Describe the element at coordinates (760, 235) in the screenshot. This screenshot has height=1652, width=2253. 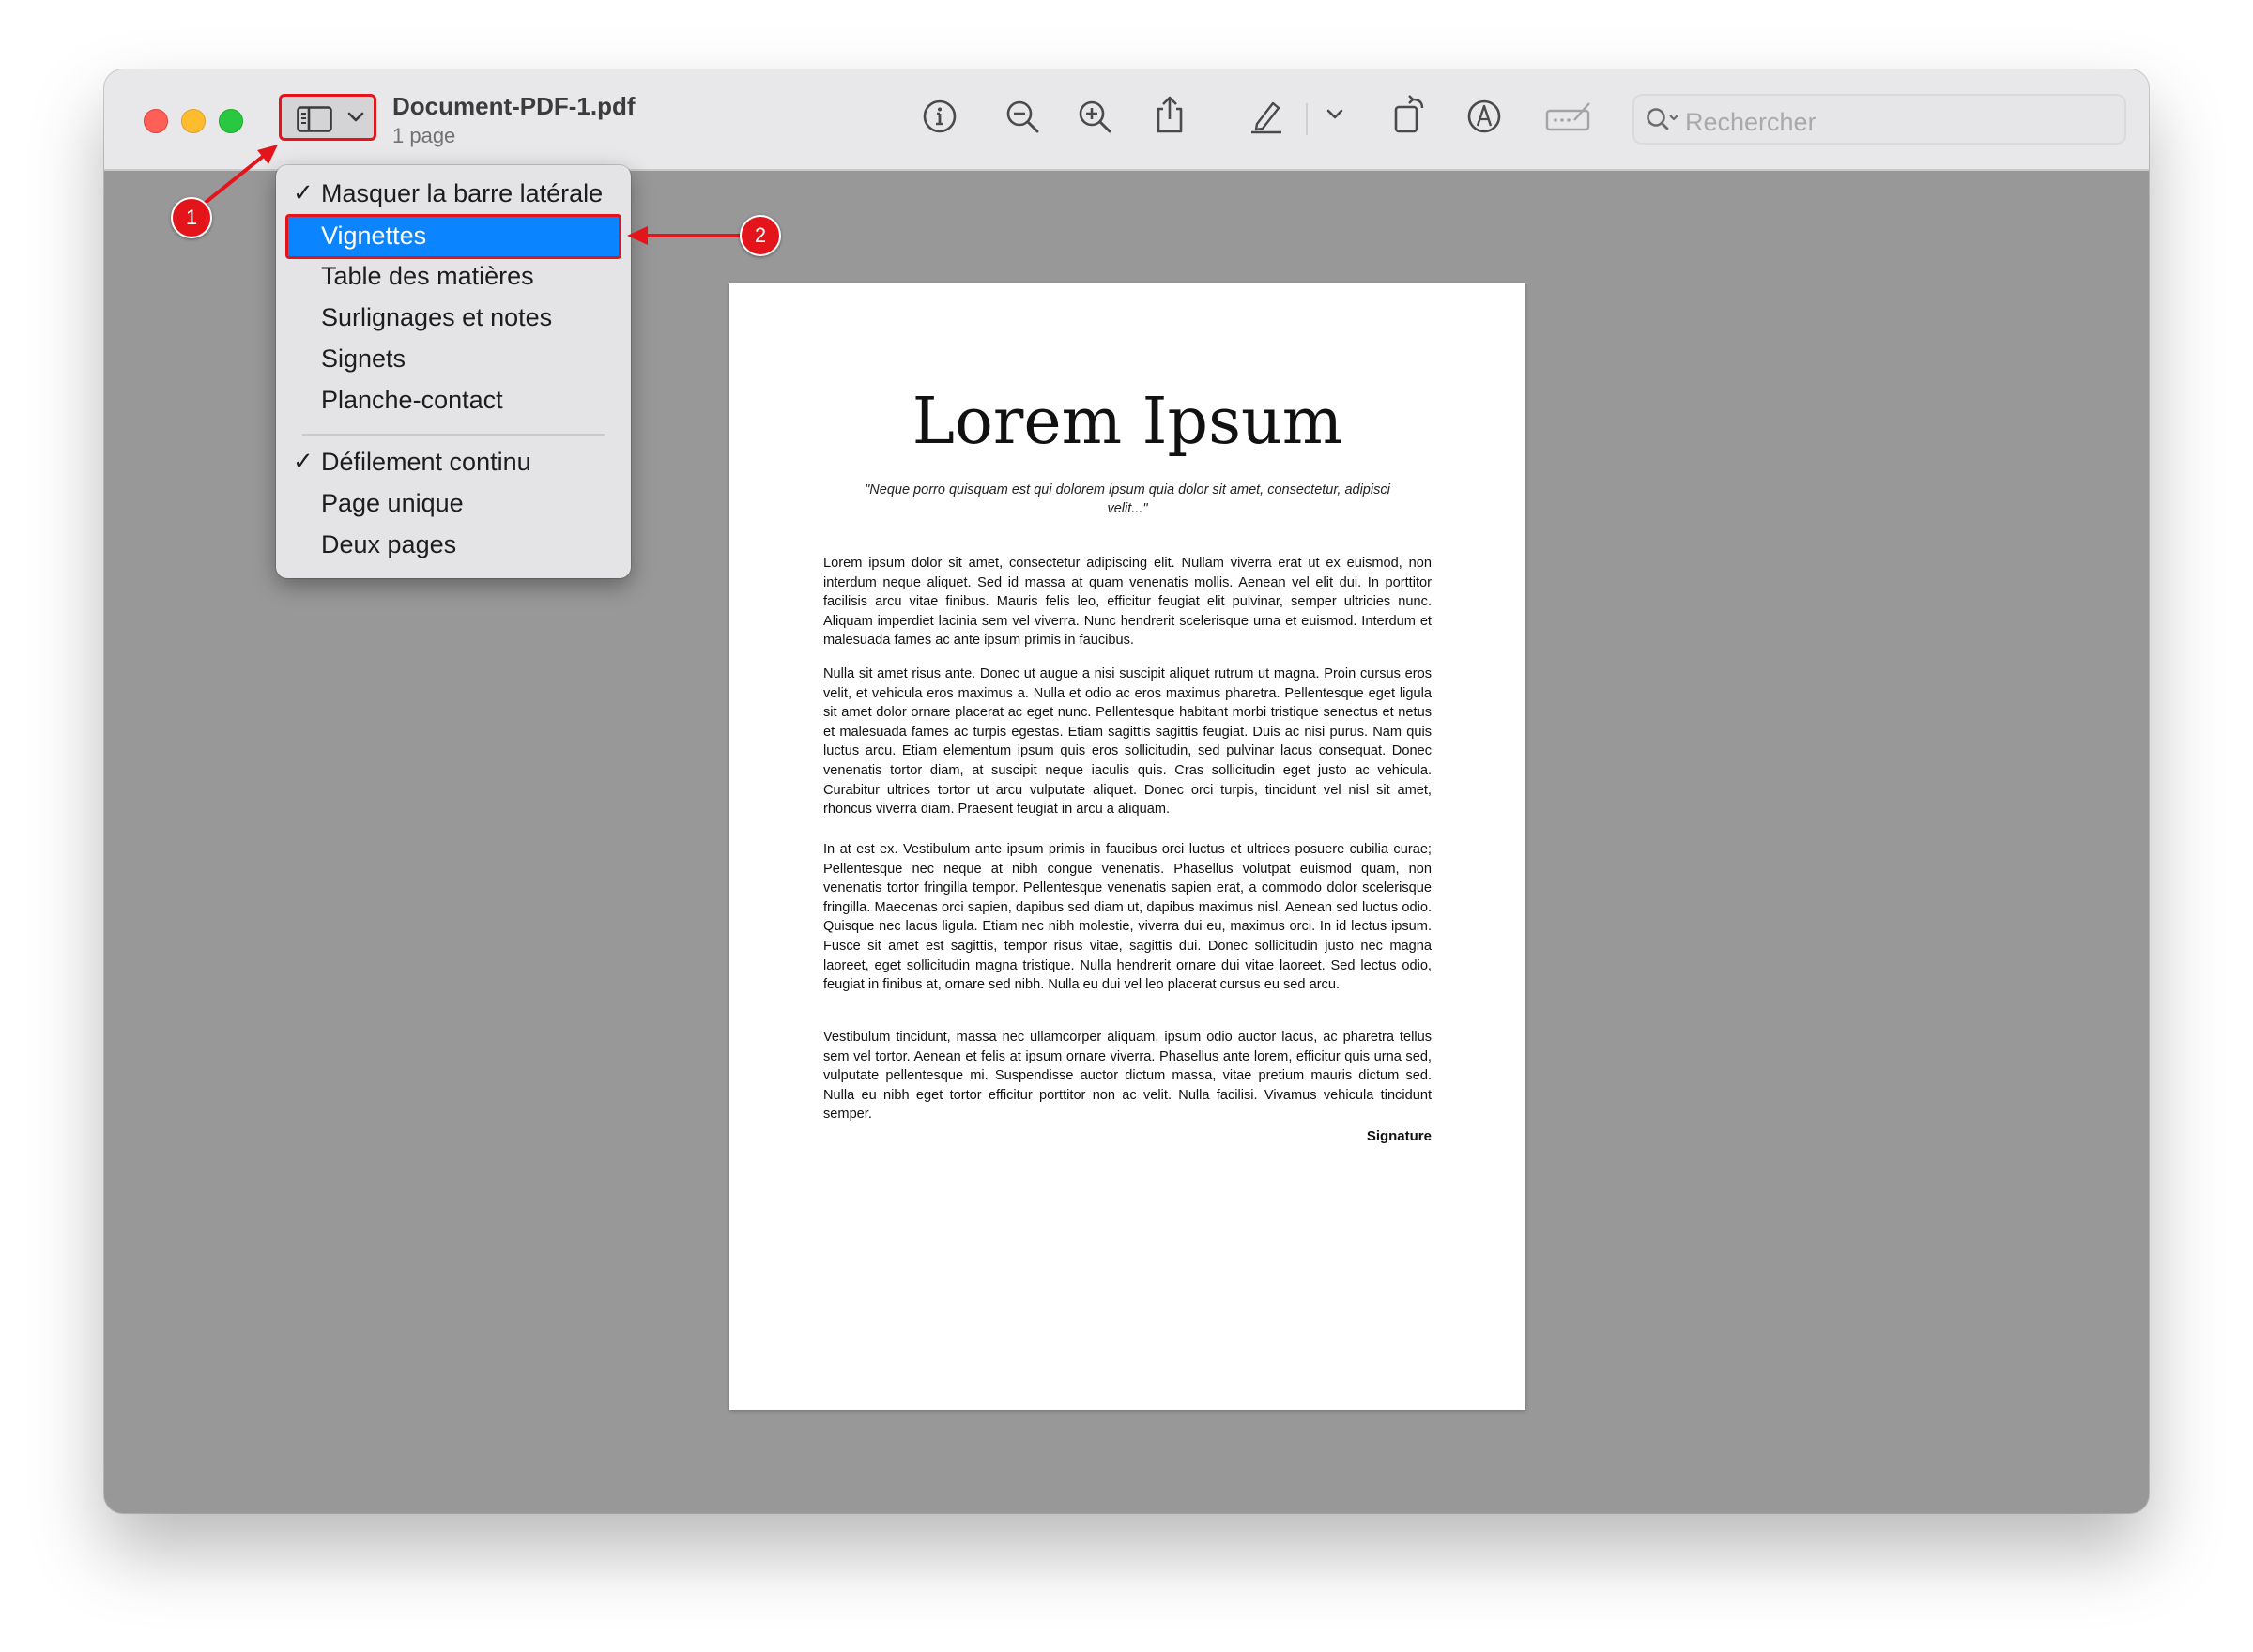
I see `annotation-badge-2: 2` at that location.